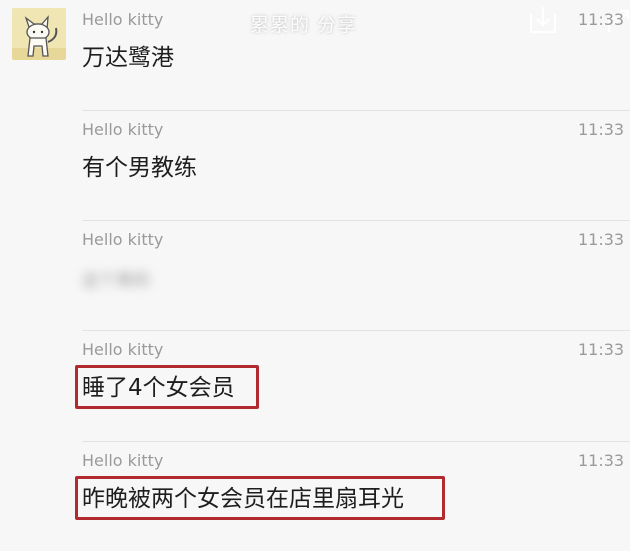  What do you see at coordinates (128, 58) in the screenshot?
I see `message-text: 万达鹭港` at bounding box center [128, 58].